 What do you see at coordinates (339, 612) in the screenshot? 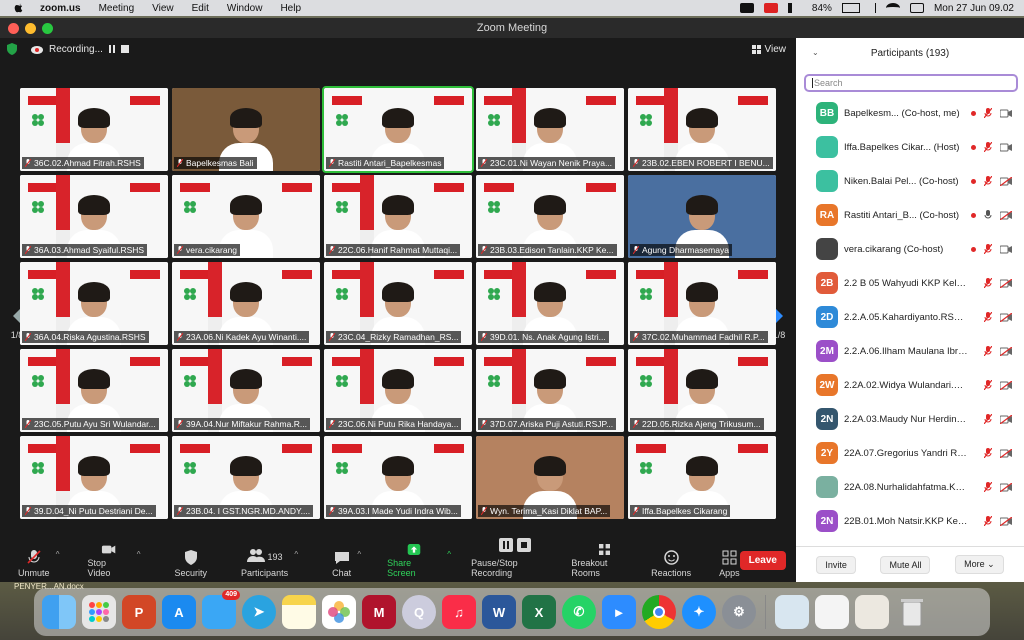
I see `photos-icon` at bounding box center [339, 612].